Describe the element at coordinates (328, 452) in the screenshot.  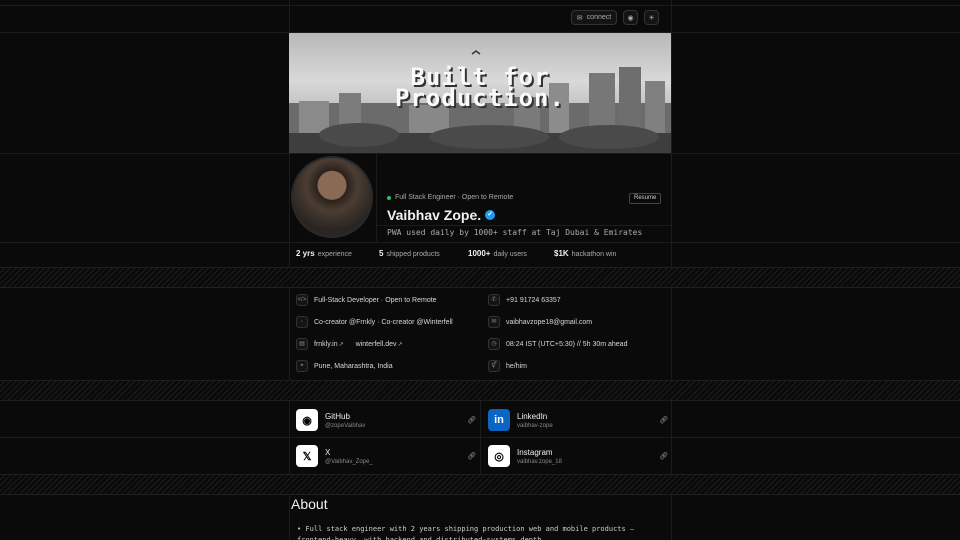
I see `social-name: X` at that location.